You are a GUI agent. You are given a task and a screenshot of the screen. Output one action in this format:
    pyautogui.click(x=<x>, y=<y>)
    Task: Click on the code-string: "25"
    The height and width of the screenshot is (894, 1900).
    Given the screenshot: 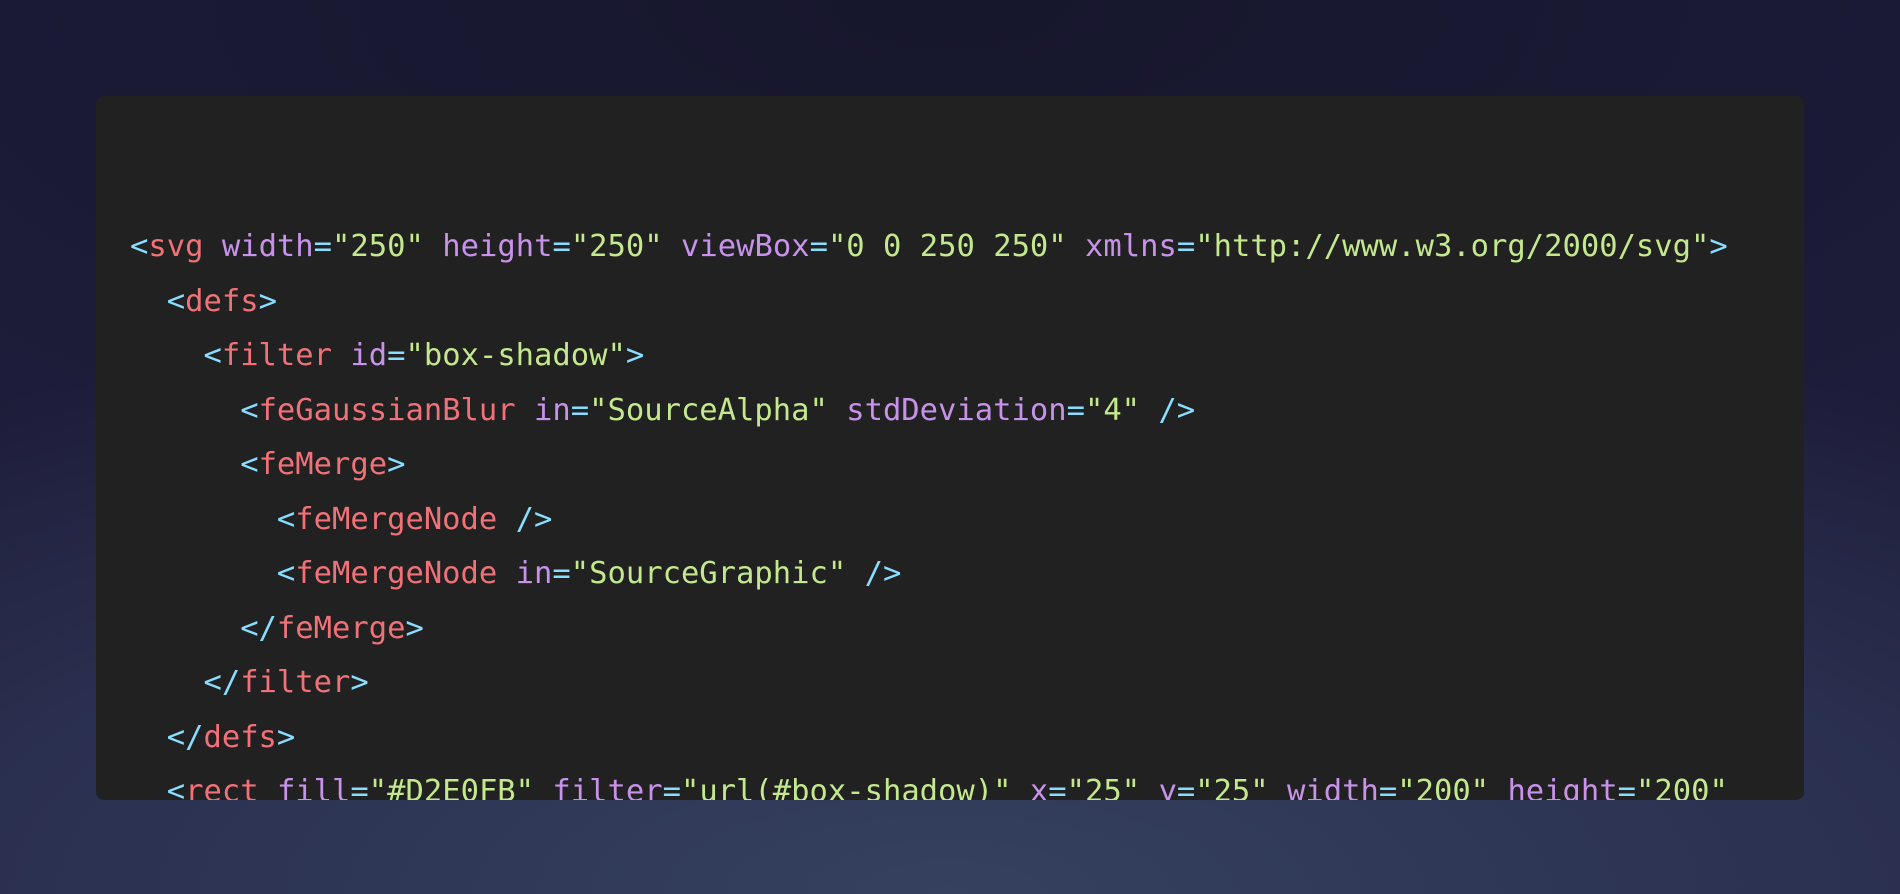 What is the action you would take?
    pyautogui.click(x=1103, y=787)
    